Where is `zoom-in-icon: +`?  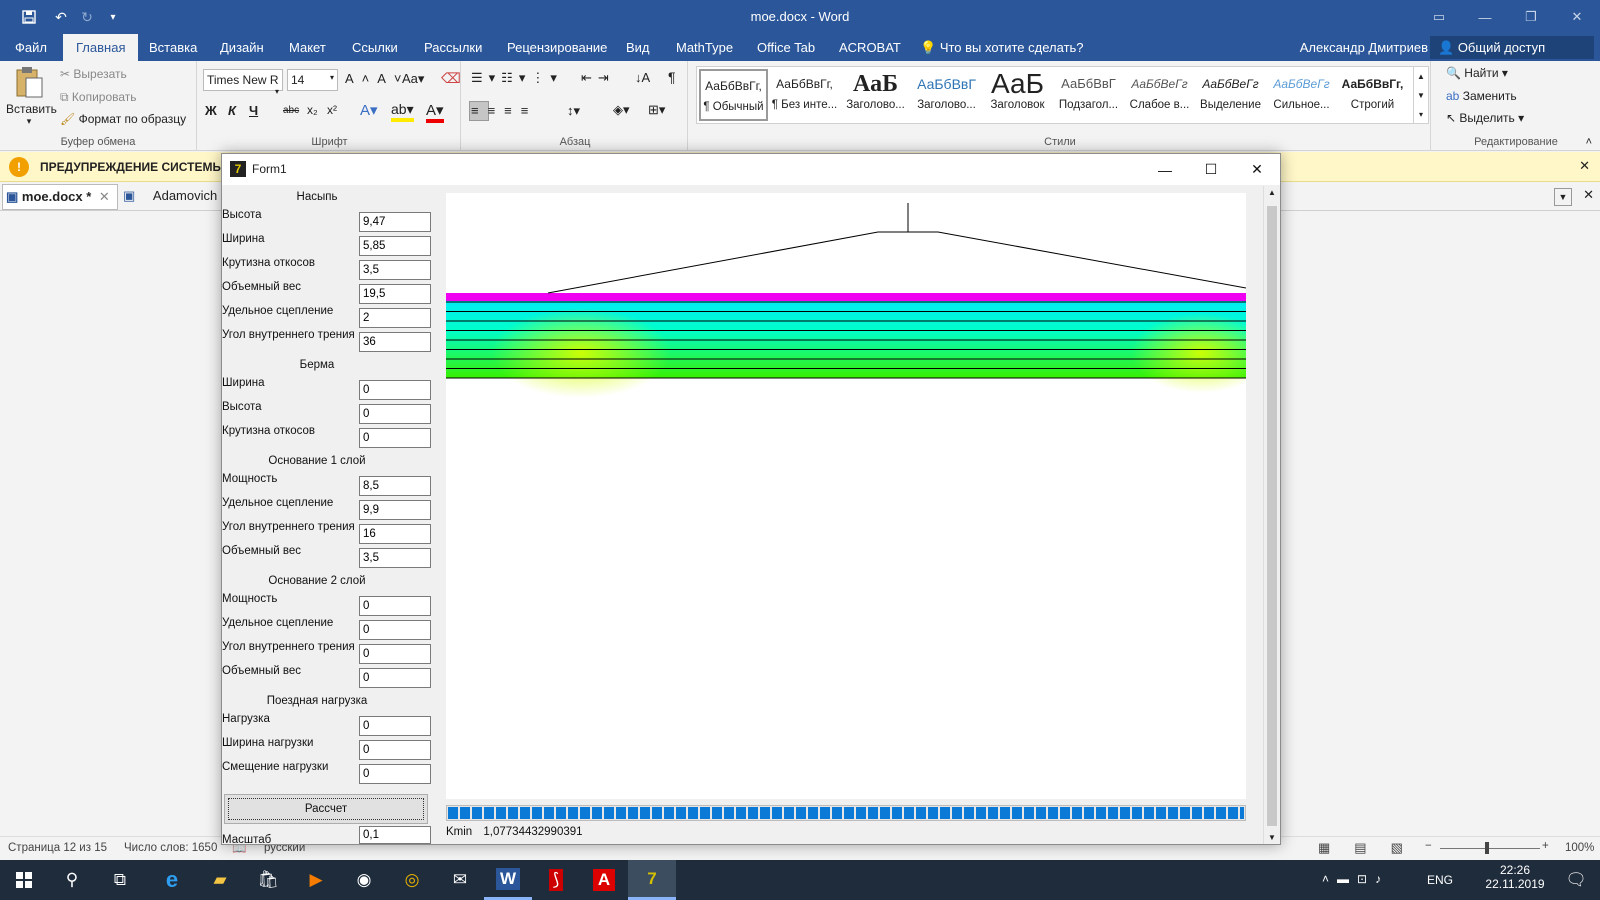 zoom-in-icon: + is located at coordinates (1545, 846).